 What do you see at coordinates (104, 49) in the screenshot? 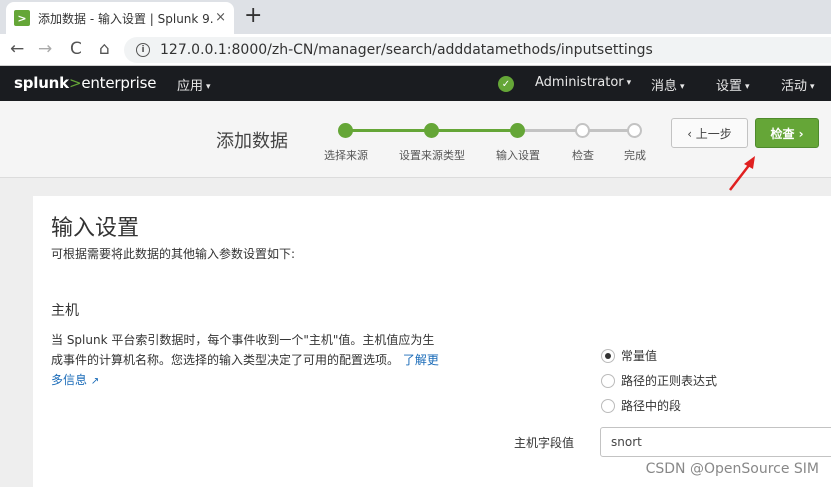
I see `home-icon: ⌂` at bounding box center [104, 49].